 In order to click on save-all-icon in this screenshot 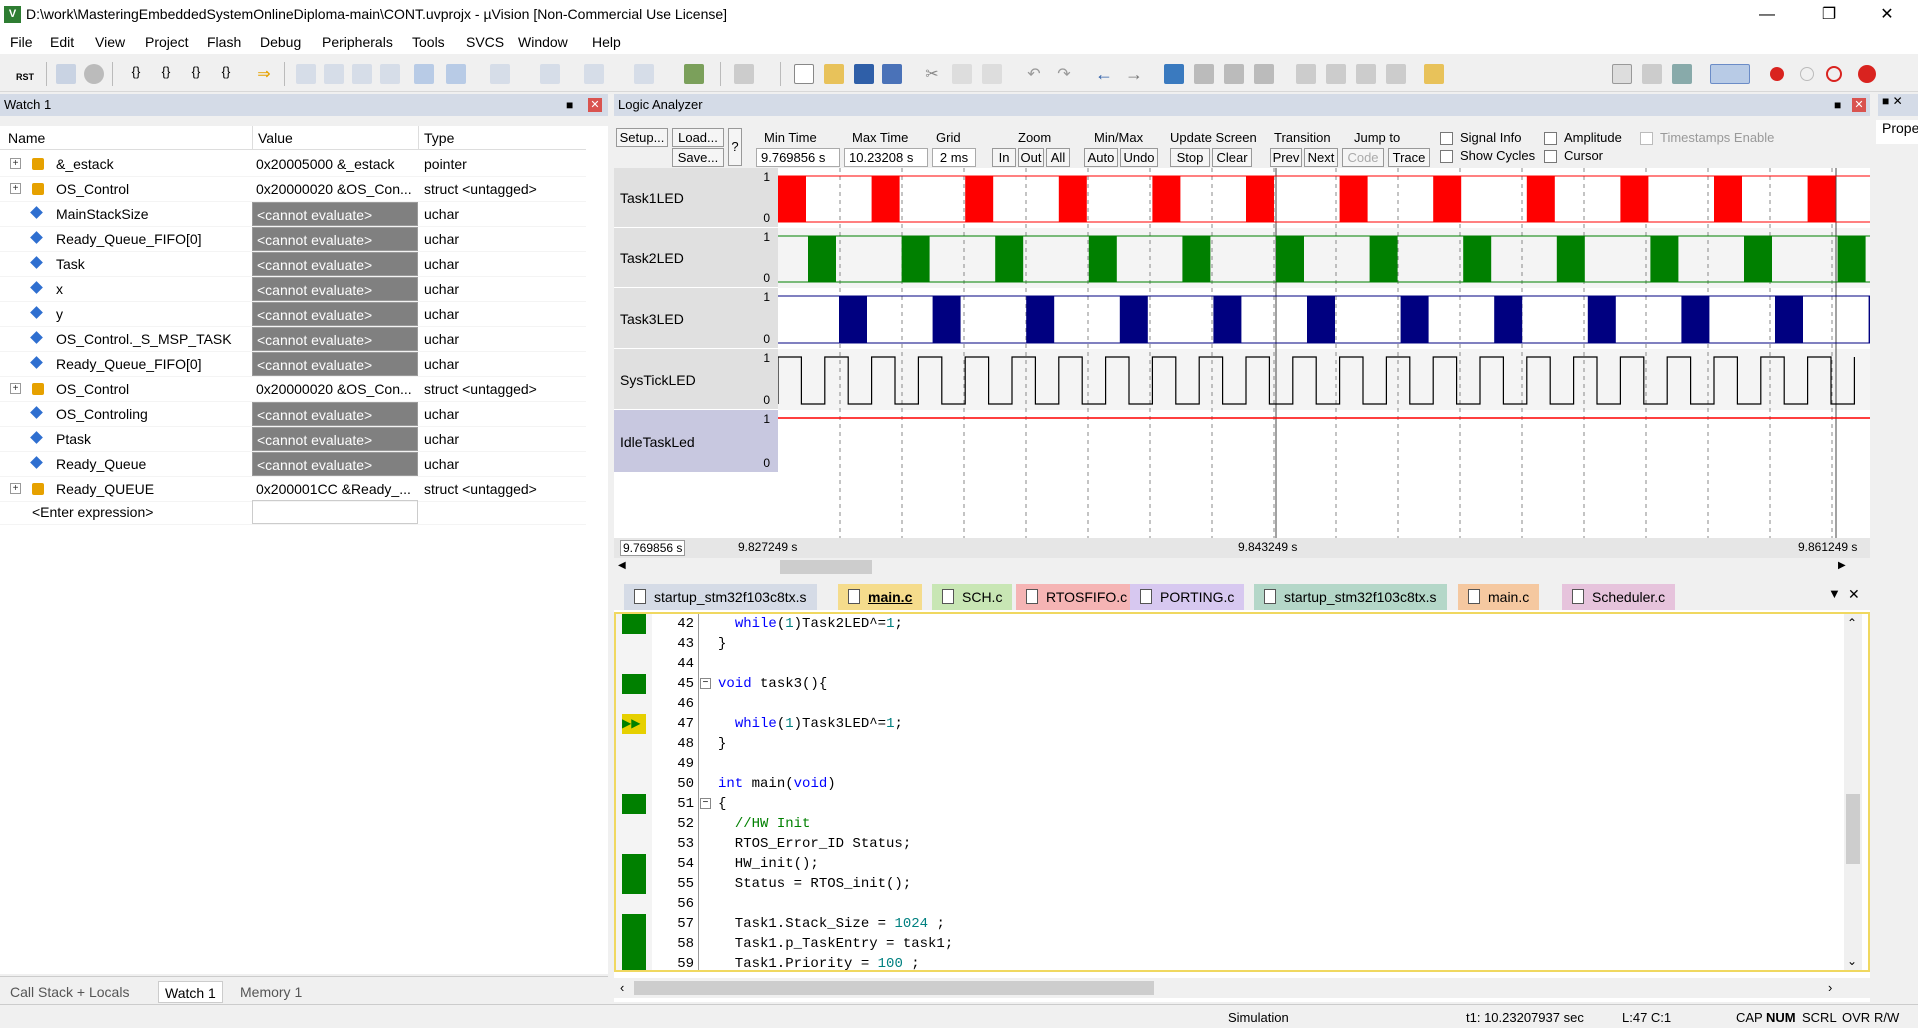, I will do `click(892, 74)`.